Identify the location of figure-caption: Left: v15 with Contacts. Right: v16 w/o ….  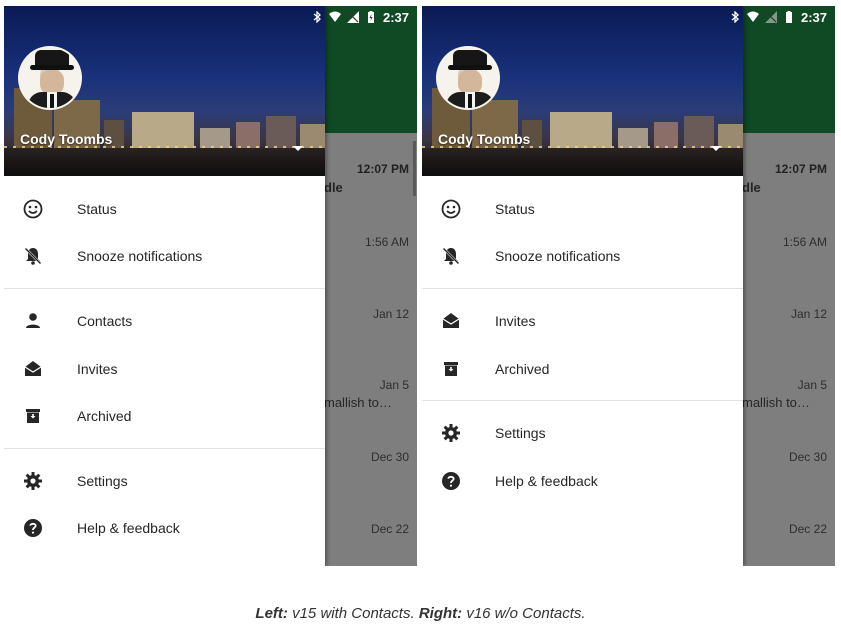
(420, 613).